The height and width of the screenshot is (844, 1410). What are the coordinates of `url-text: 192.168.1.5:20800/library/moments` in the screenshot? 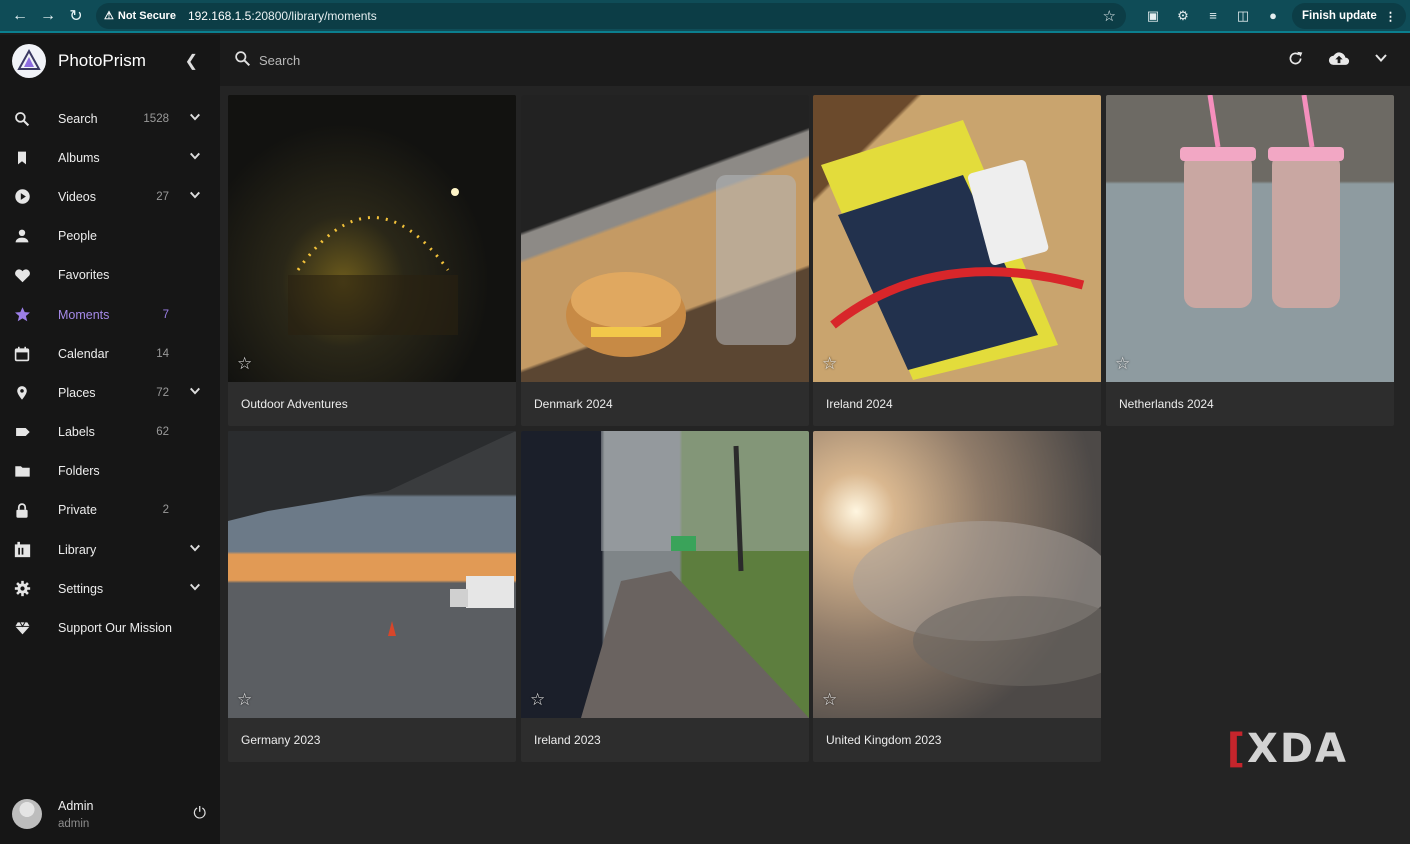 It's located at (282, 16).